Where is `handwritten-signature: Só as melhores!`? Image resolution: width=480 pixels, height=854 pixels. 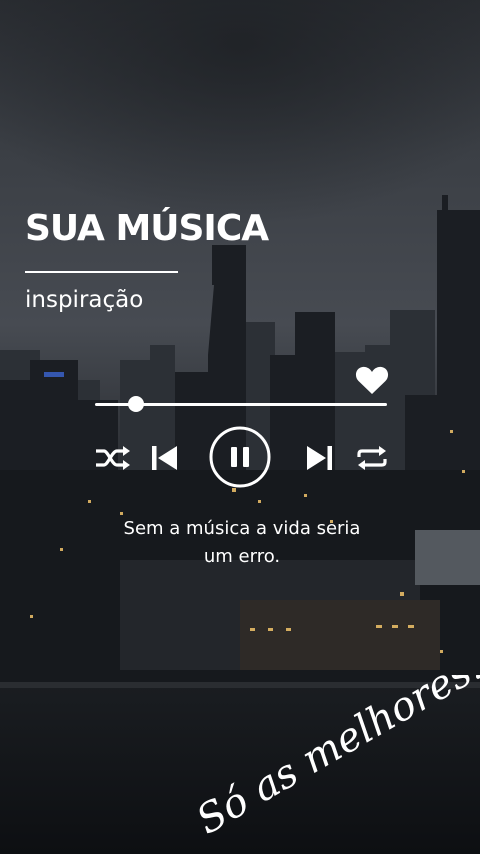
handwritten-signature: Só as melhores! is located at coordinates (337, 759).